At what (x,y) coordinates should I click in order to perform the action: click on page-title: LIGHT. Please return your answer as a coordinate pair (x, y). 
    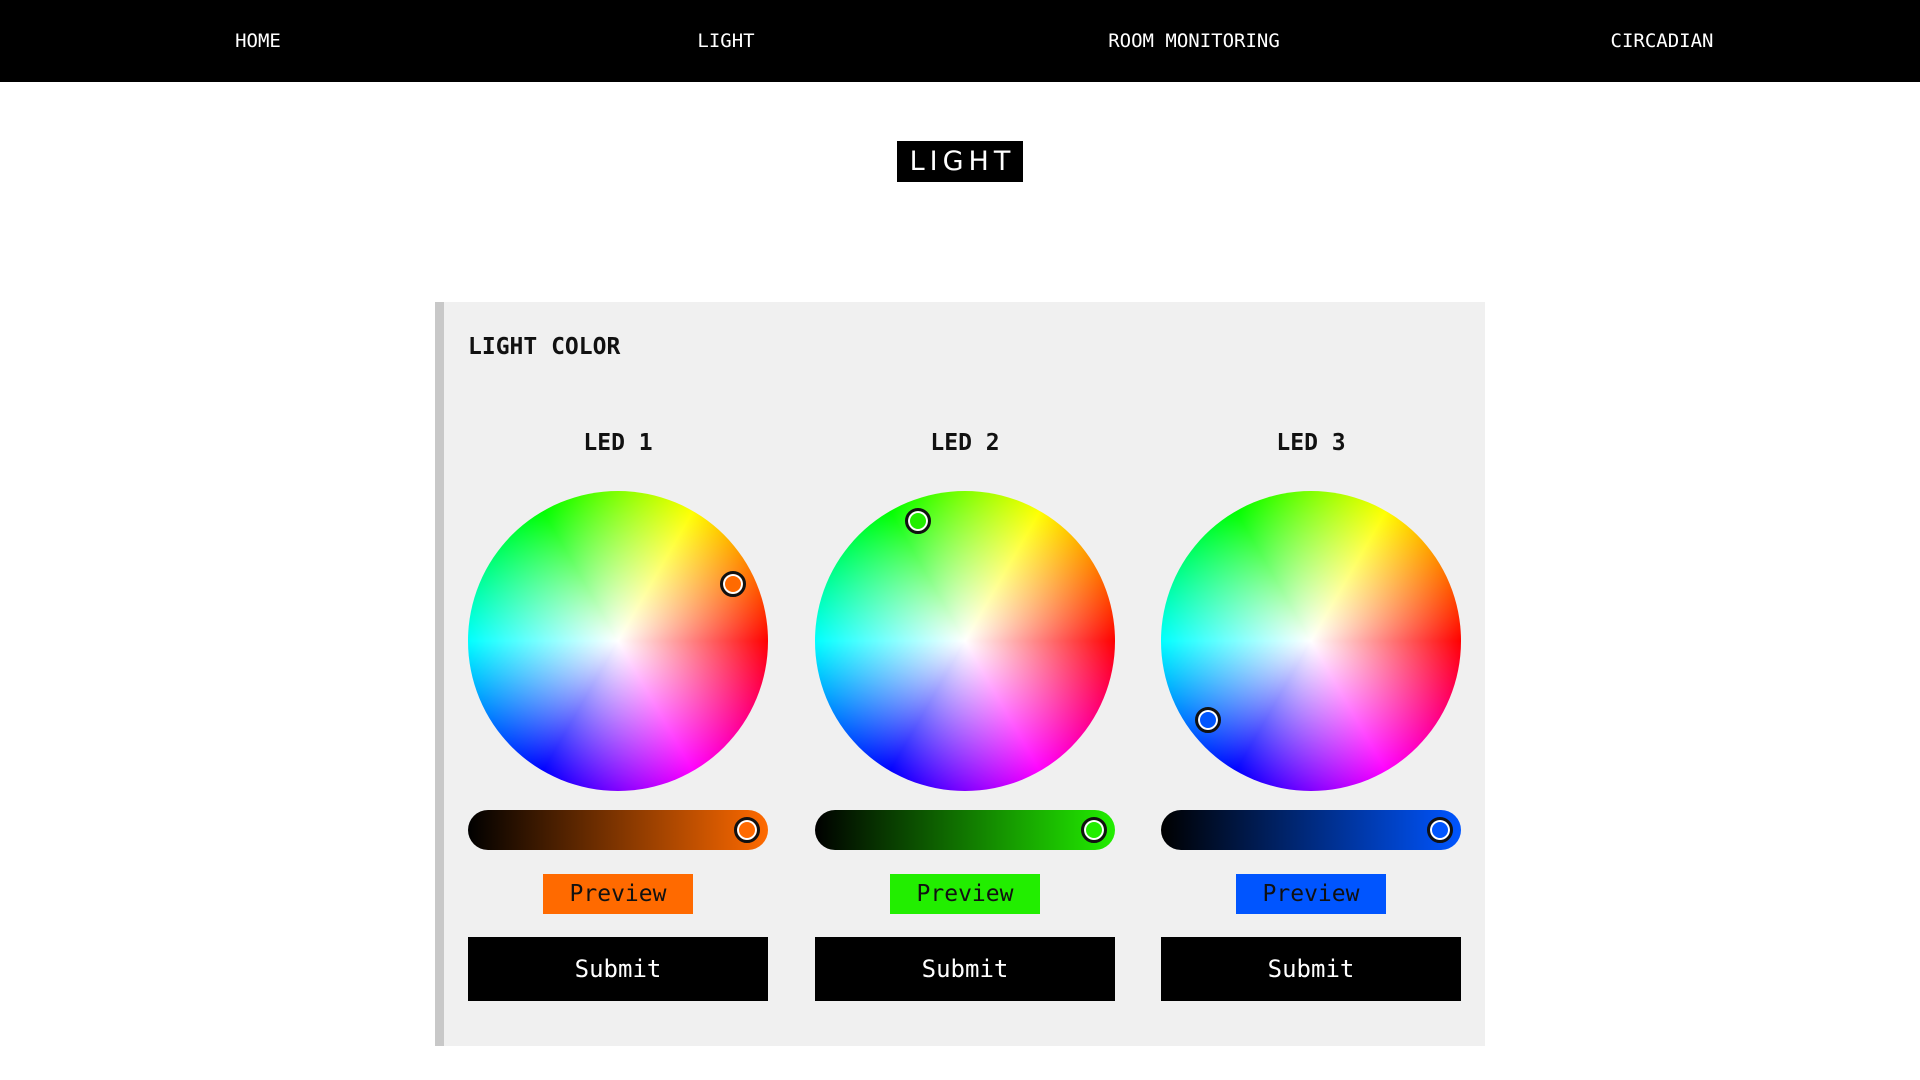
    Looking at the image, I should click on (960, 161).